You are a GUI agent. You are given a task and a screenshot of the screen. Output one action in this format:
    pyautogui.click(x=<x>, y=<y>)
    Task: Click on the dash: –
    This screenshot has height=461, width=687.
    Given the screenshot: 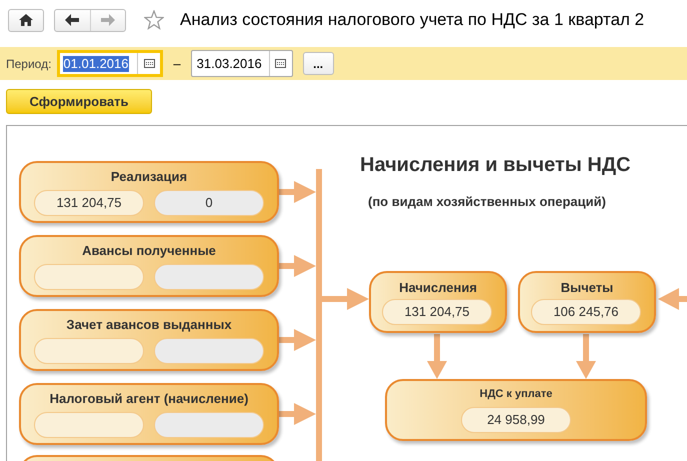 What is the action you would take?
    pyautogui.click(x=177, y=63)
    